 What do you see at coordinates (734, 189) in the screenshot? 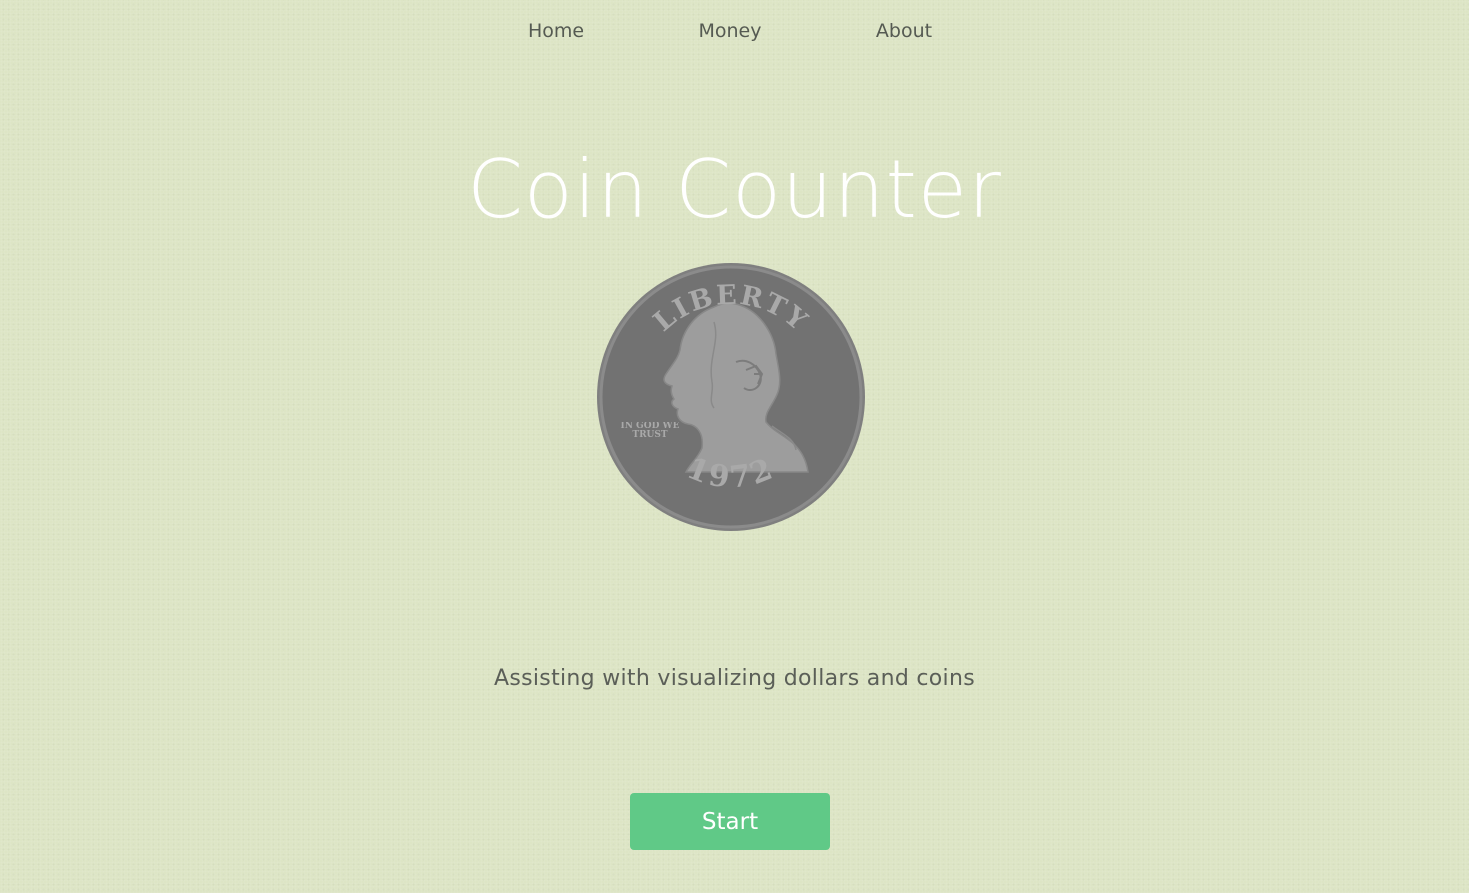
I see `page-title: Coin Counter` at bounding box center [734, 189].